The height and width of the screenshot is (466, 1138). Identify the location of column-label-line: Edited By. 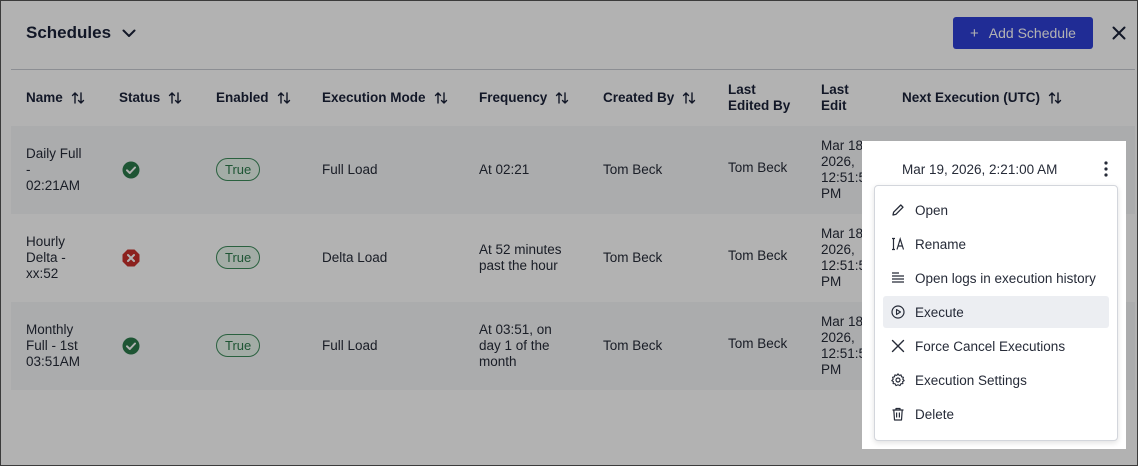
(759, 105).